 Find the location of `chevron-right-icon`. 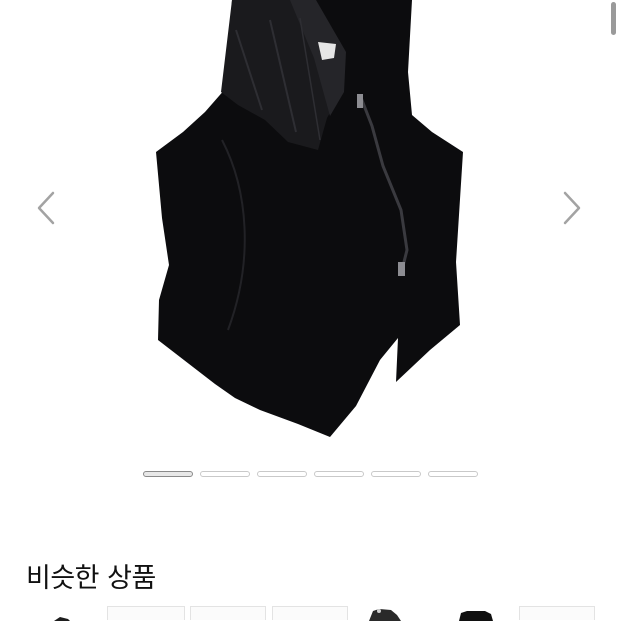

chevron-right-icon is located at coordinates (572, 208).